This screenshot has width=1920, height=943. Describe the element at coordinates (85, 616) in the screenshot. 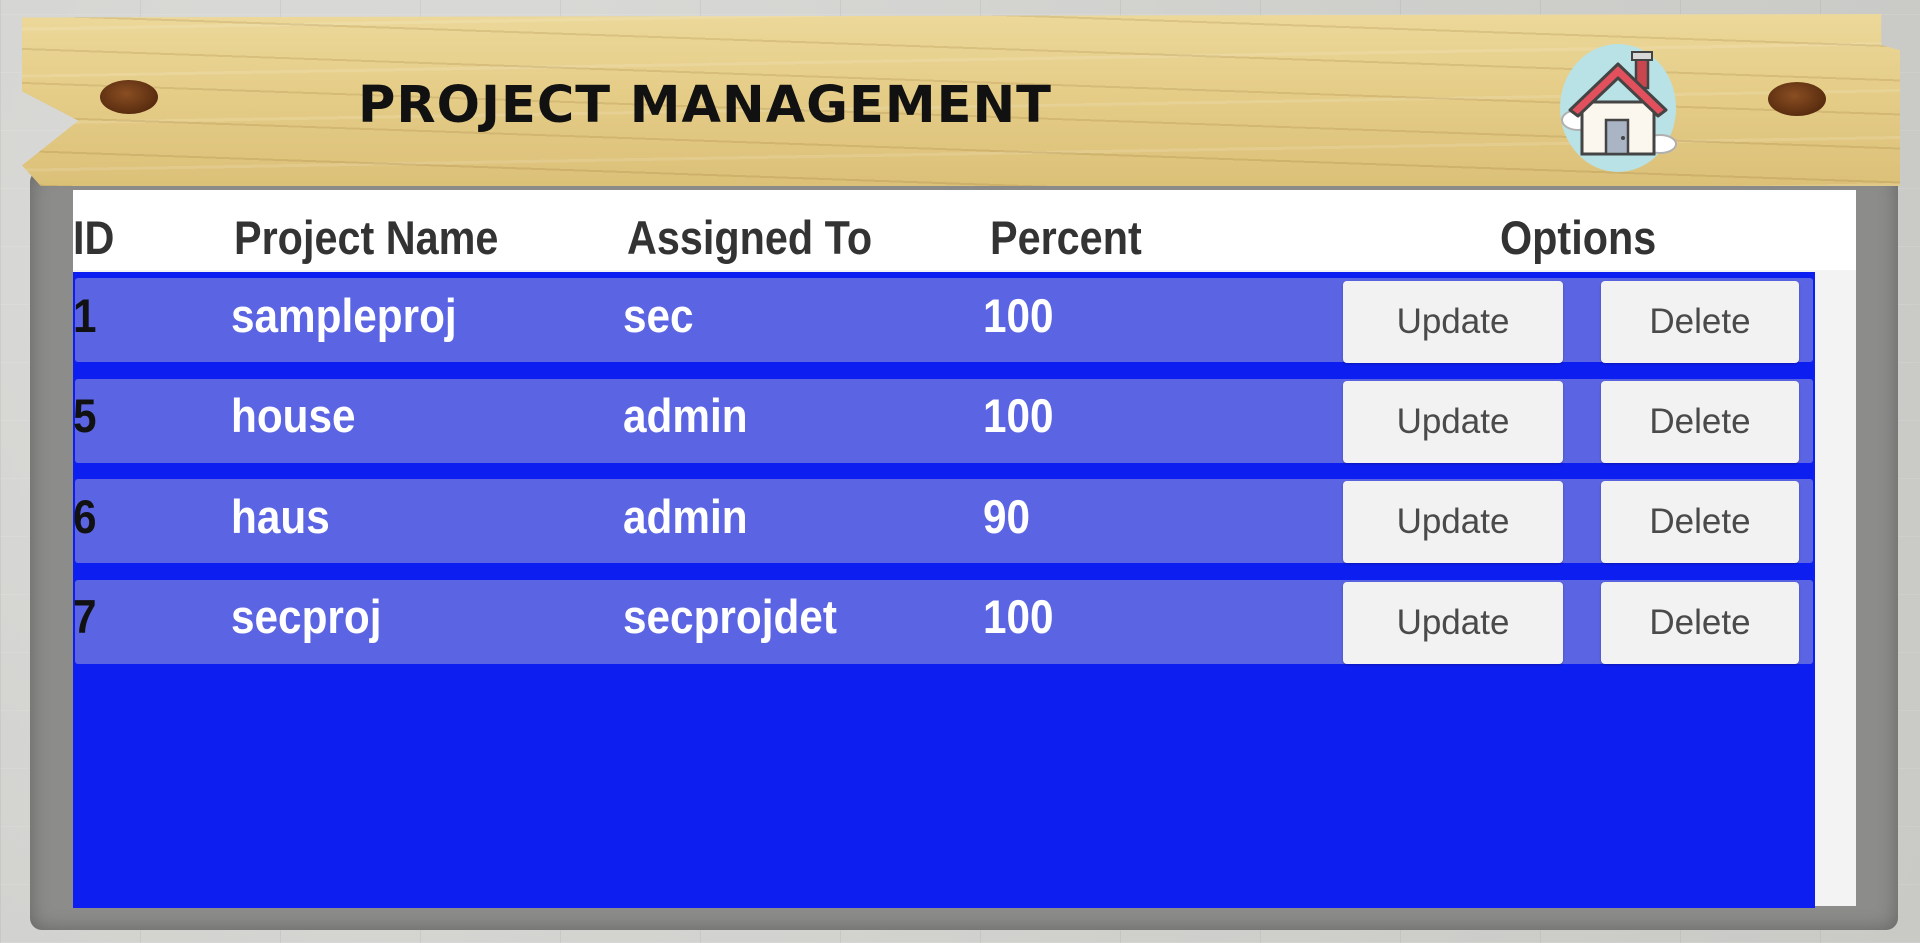

I see `row-id: 7` at that location.